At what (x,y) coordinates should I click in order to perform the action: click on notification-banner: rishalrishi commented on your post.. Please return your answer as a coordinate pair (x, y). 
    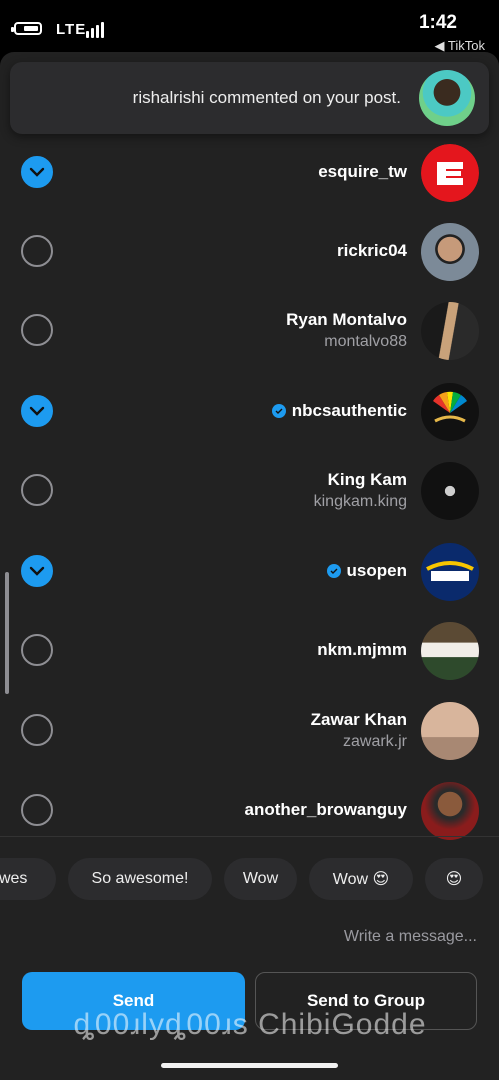
    Looking at the image, I should click on (249, 98).